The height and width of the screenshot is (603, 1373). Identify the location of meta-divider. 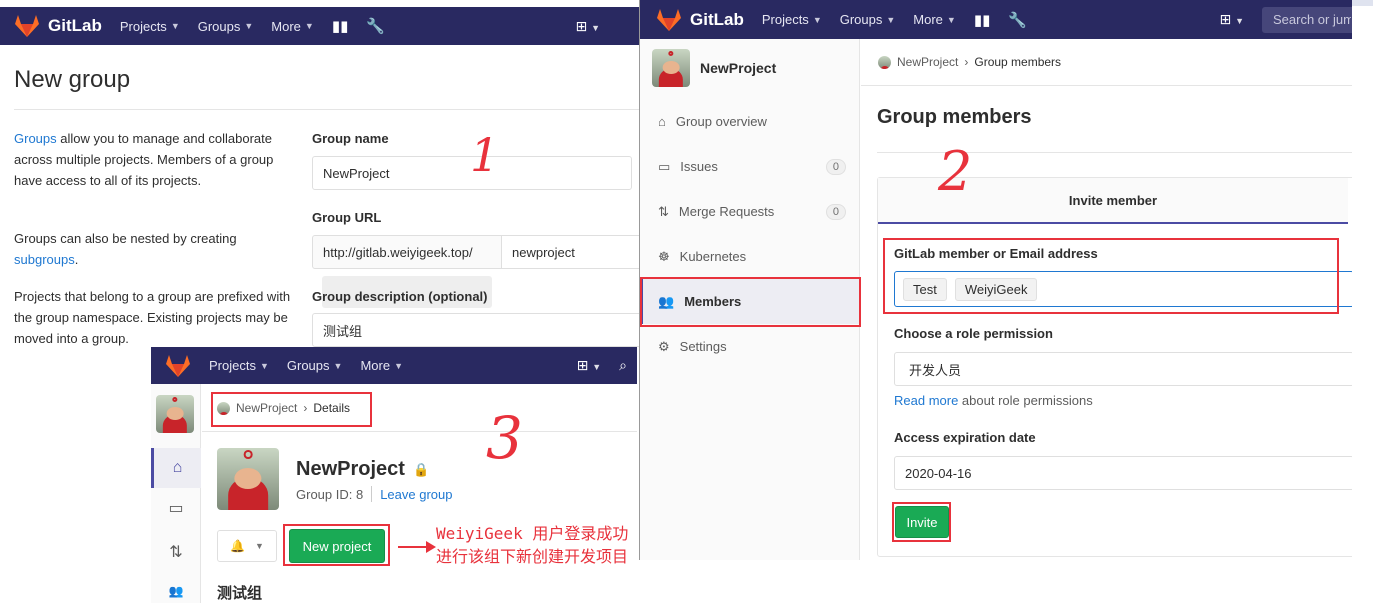
(372, 494).